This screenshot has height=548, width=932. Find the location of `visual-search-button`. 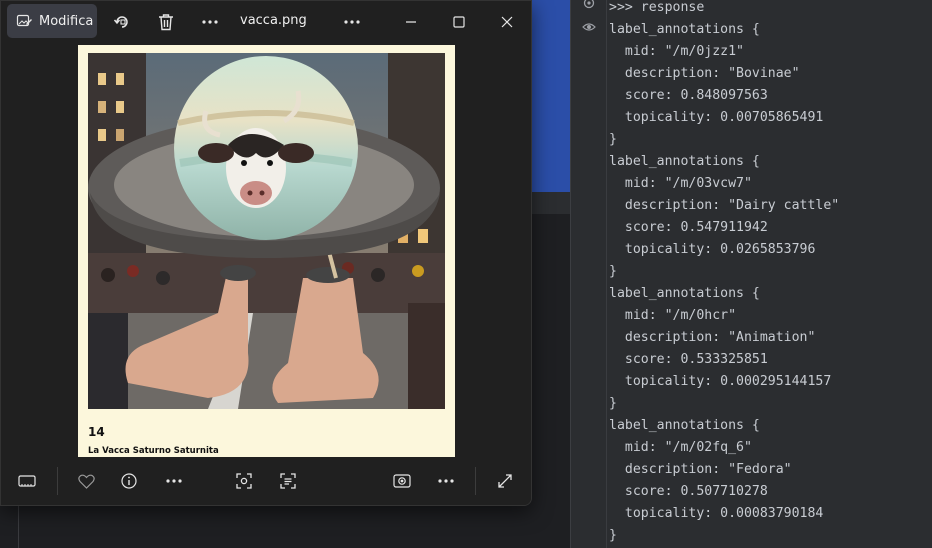

visual-search-button is located at coordinates (244, 481).